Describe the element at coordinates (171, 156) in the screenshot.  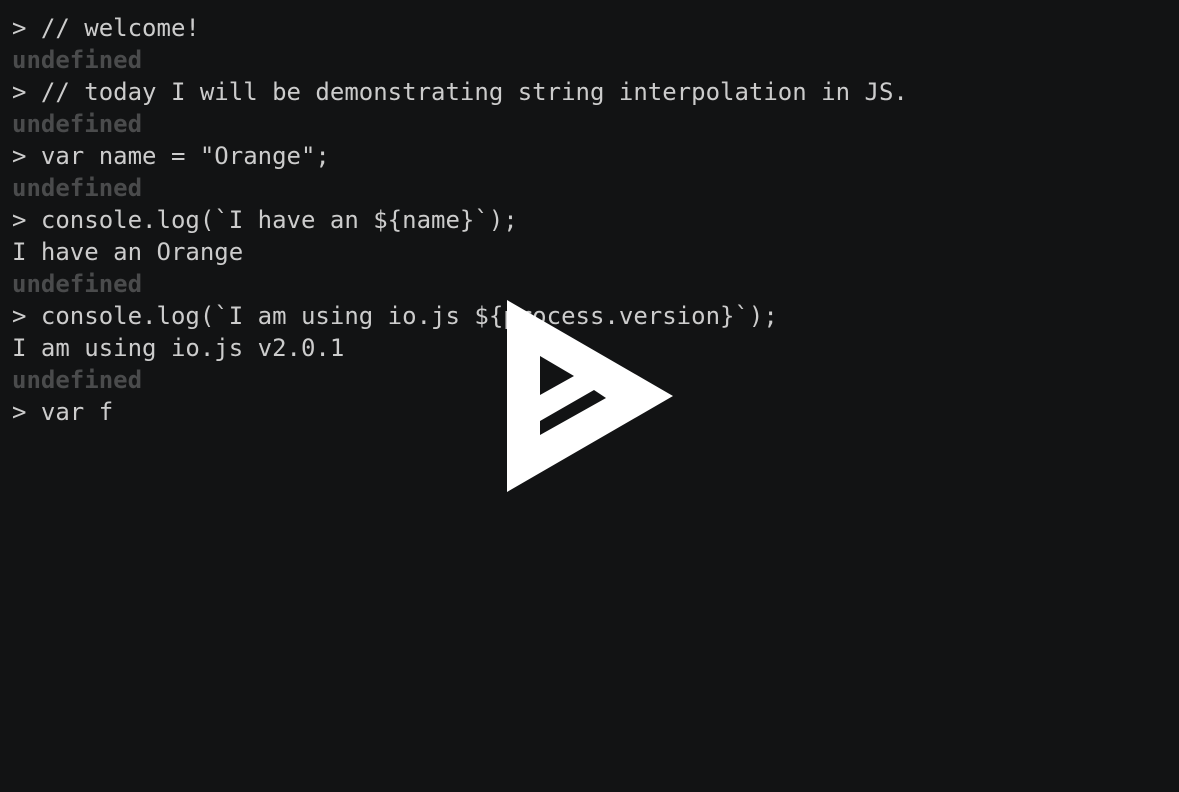
I see `terminal-line-input: > var name = "Orange";` at that location.